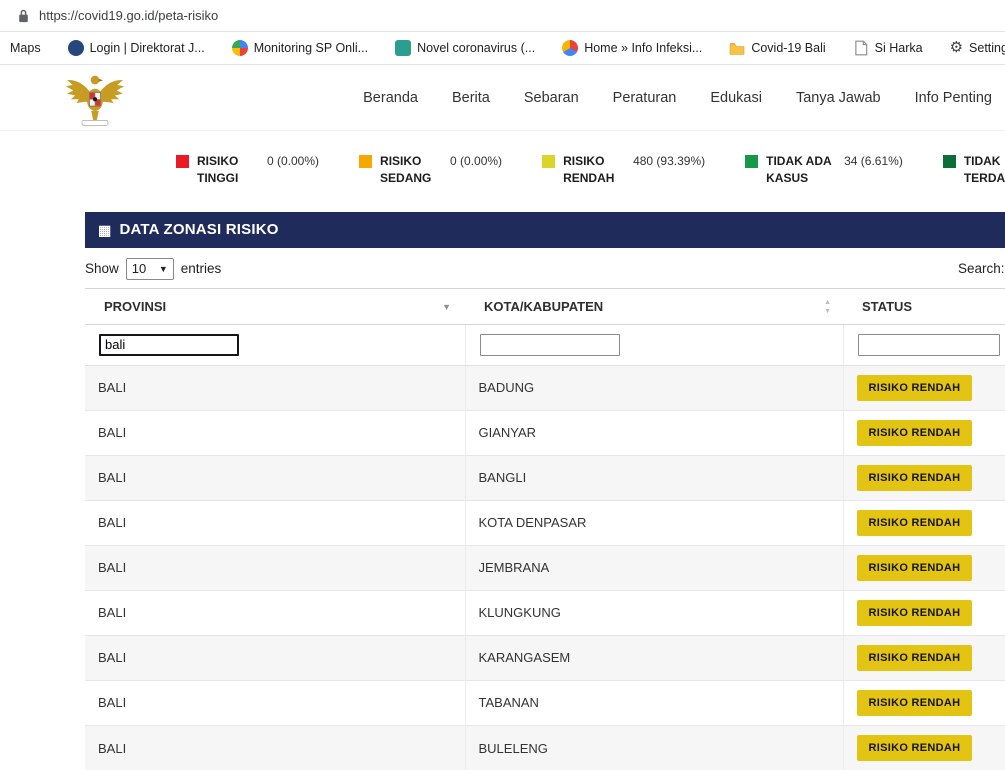  I want to click on nav-peraturan: Peraturan, so click(645, 98).